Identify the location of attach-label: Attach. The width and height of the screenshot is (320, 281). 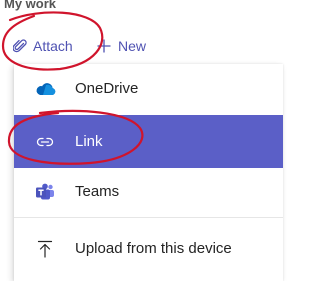
(53, 46).